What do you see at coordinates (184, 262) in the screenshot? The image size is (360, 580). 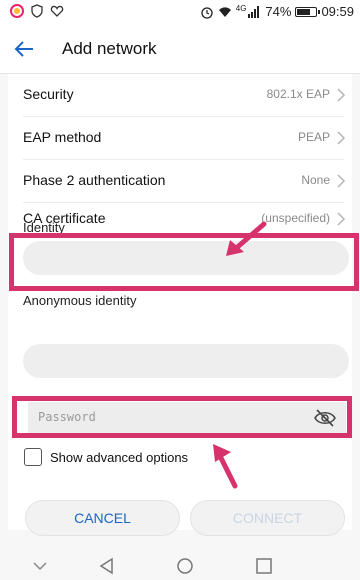 I see `identity-highlight-box` at bounding box center [184, 262].